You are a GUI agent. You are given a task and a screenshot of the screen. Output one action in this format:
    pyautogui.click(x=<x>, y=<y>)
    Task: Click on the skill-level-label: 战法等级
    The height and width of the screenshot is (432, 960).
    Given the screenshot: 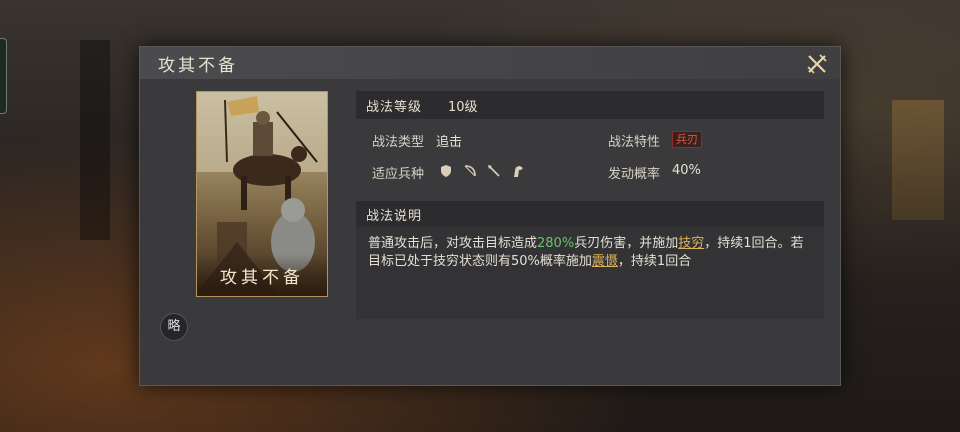 What is the action you would take?
    pyautogui.click(x=394, y=107)
    